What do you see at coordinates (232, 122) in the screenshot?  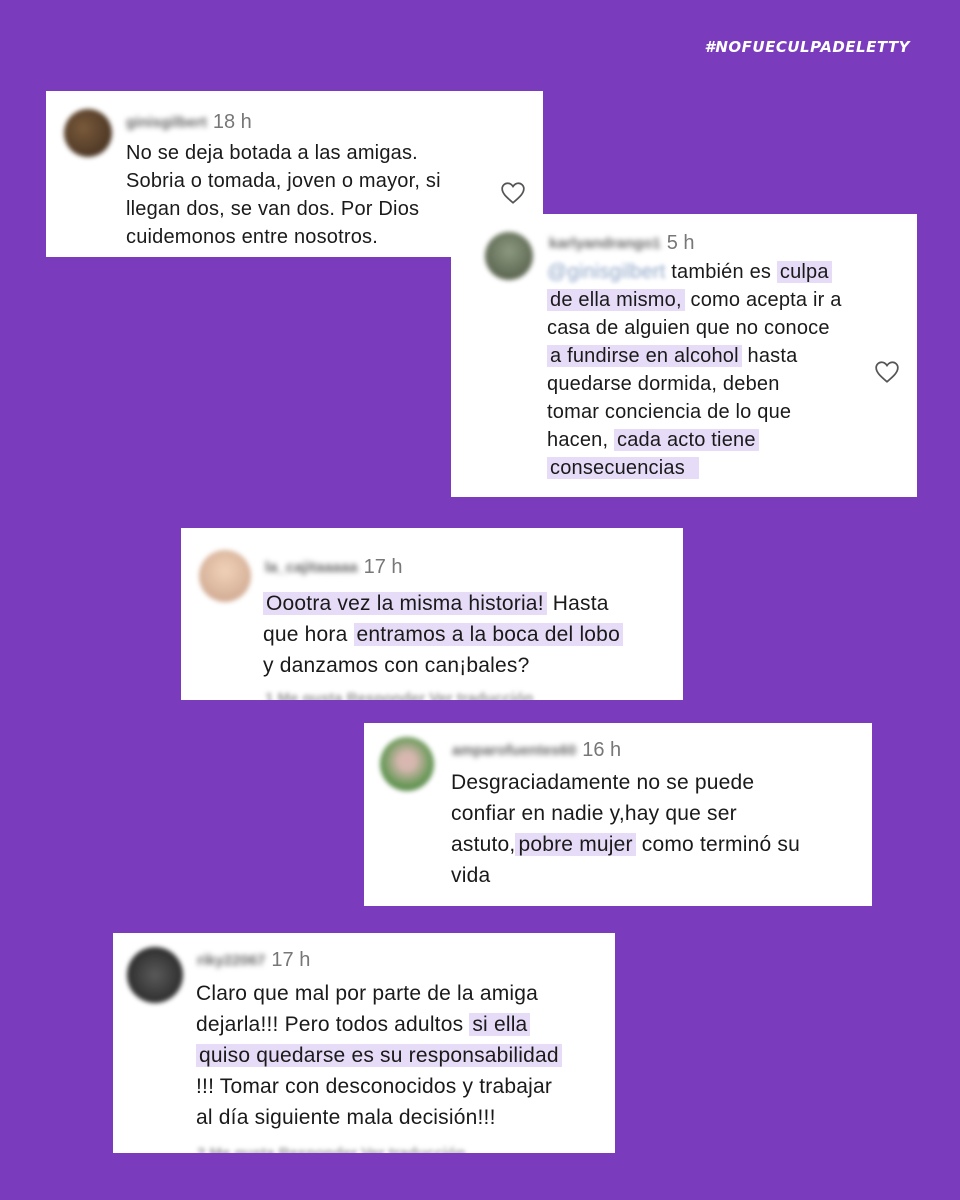 I see `timestamp: 18 h` at bounding box center [232, 122].